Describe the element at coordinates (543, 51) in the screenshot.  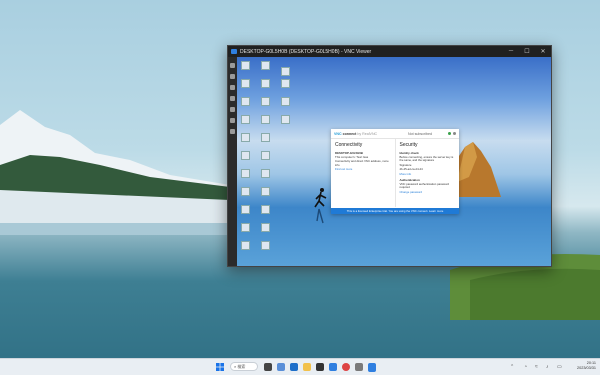
I see `close-button: ✕` at that location.